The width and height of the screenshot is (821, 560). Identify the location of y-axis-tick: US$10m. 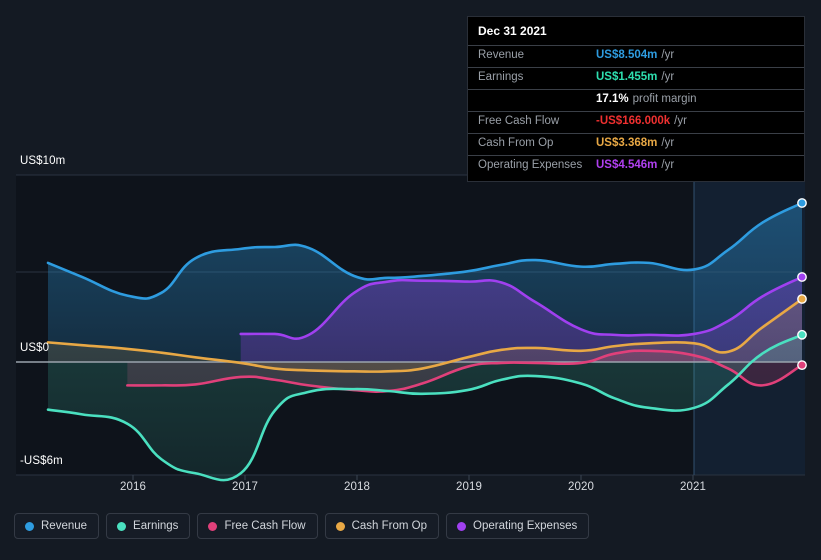
(43, 161).